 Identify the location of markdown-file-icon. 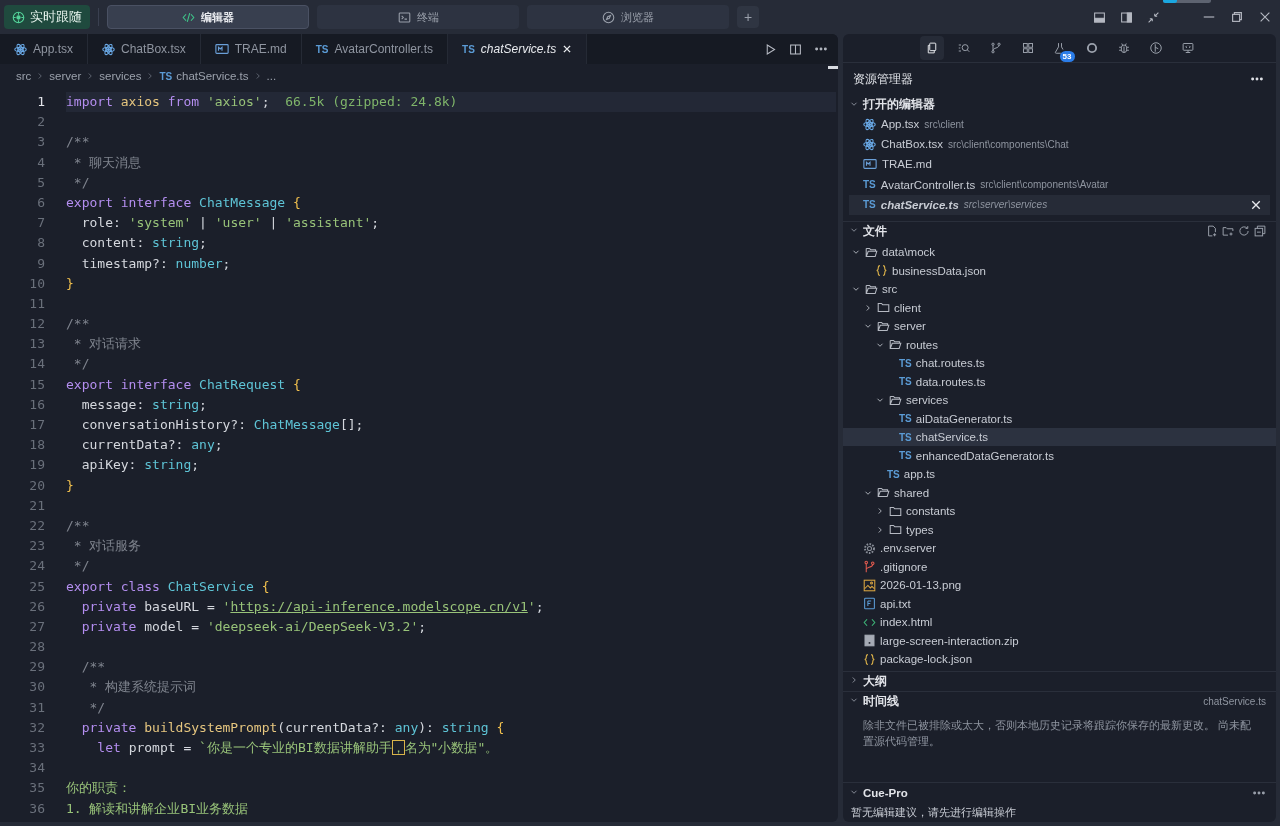
(870, 164).